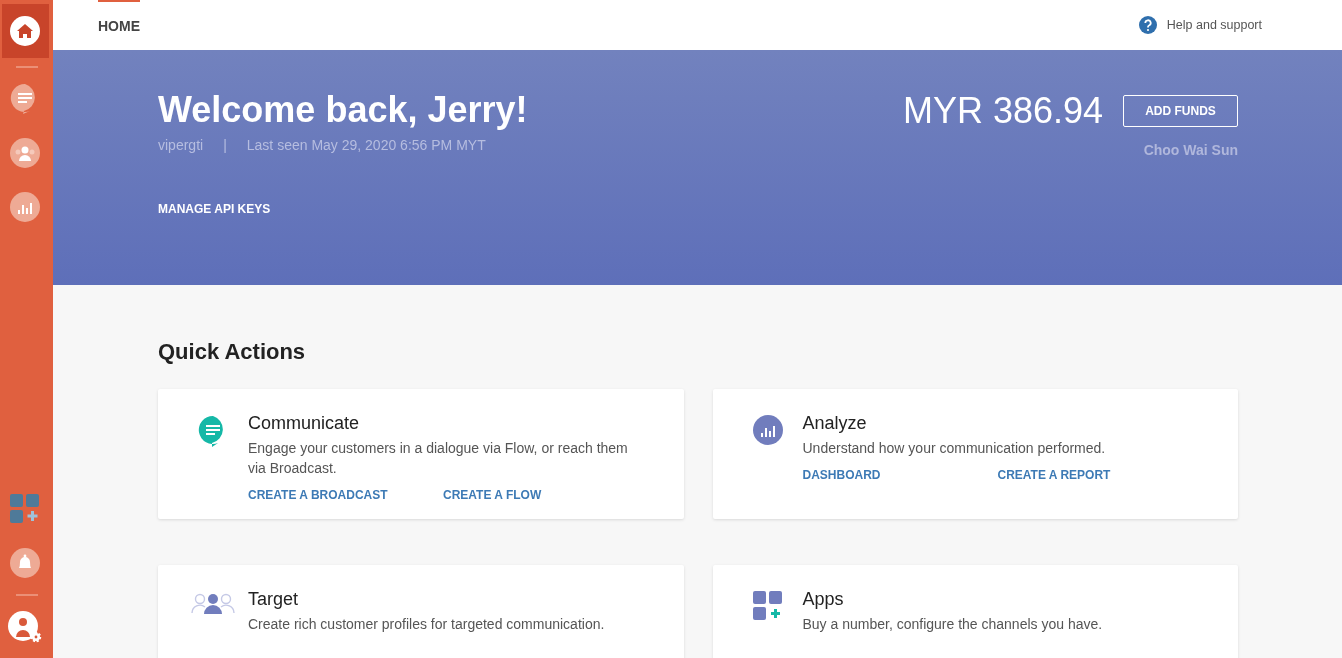  What do you see at coordinates (274, 599) in the screenshot?
I see `card-title: Target` at bounding box center [274, 599].